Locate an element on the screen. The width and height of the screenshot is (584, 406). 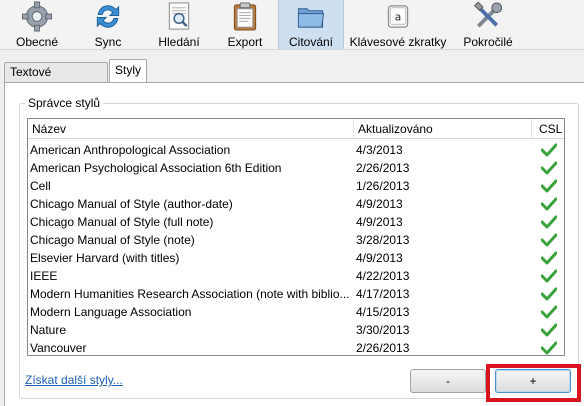
toolbar-tab-general: Obecné is located at coordinates (37, 24).